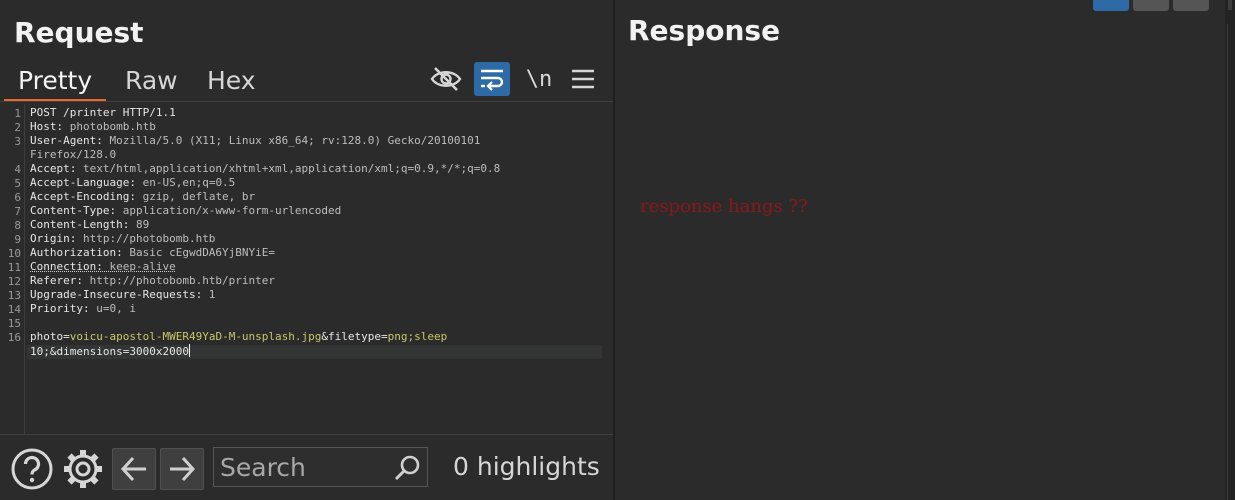 The width and height of the screenshot is (1235, 500). I want to click on header-name: Upgrade-Insecure-Requests:, so click(116, 294).